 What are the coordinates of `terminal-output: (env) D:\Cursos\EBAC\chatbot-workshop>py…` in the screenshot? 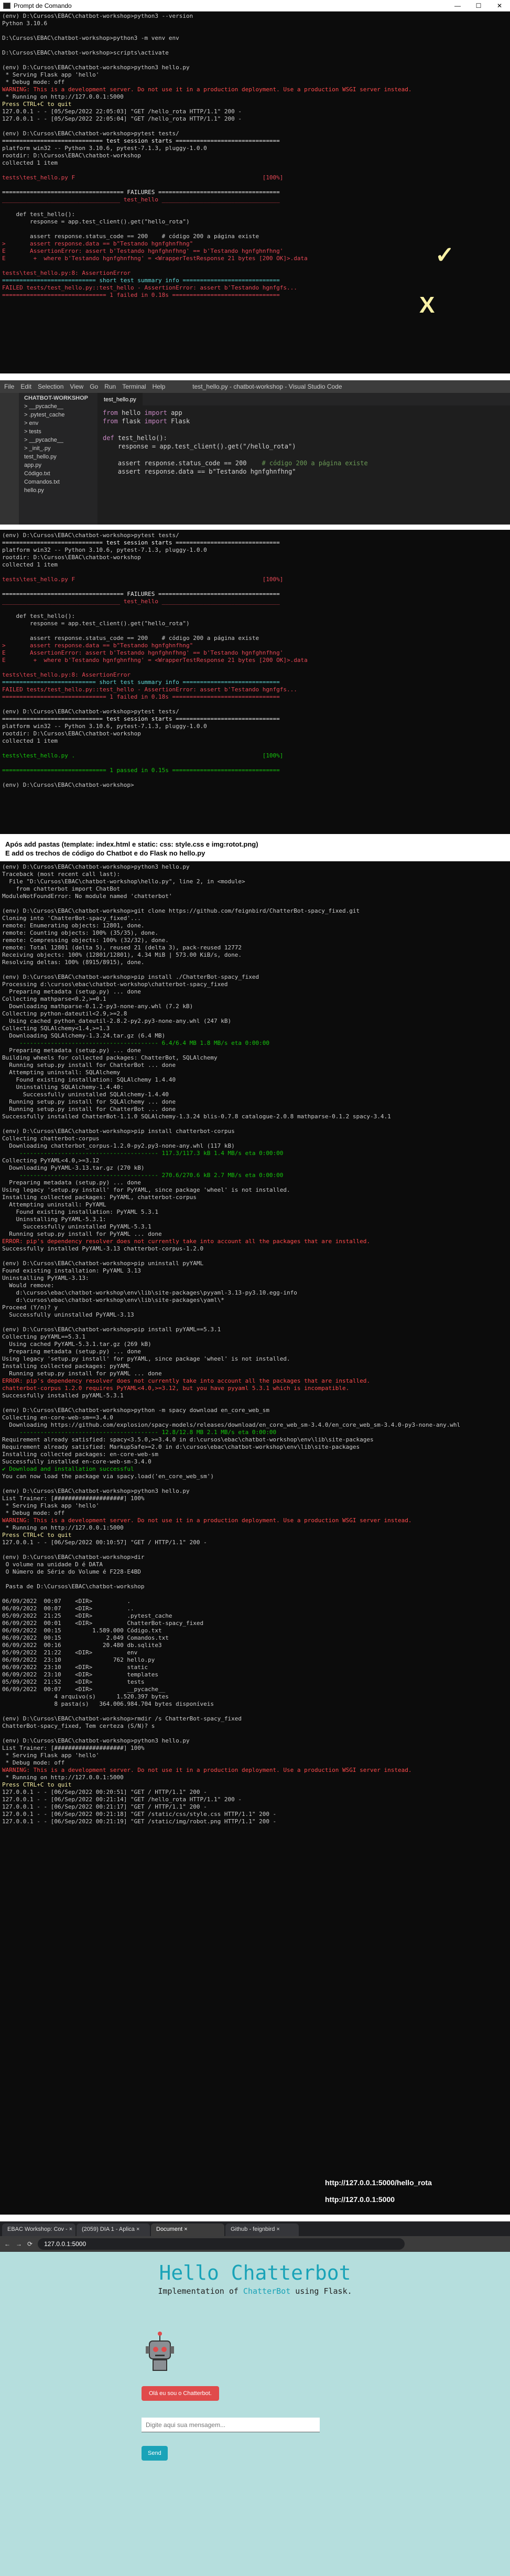 It's located at (255, 661).